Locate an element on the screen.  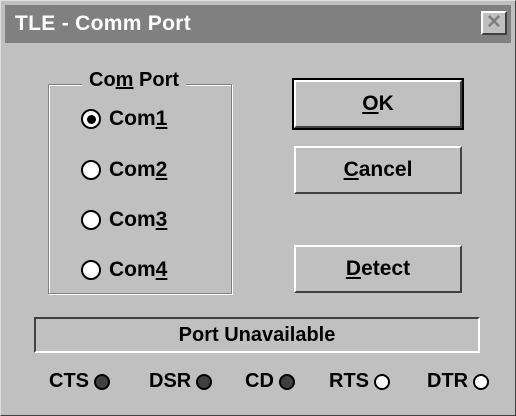
port-status-box: Port Unavailable is located at coordinates (257, 335).